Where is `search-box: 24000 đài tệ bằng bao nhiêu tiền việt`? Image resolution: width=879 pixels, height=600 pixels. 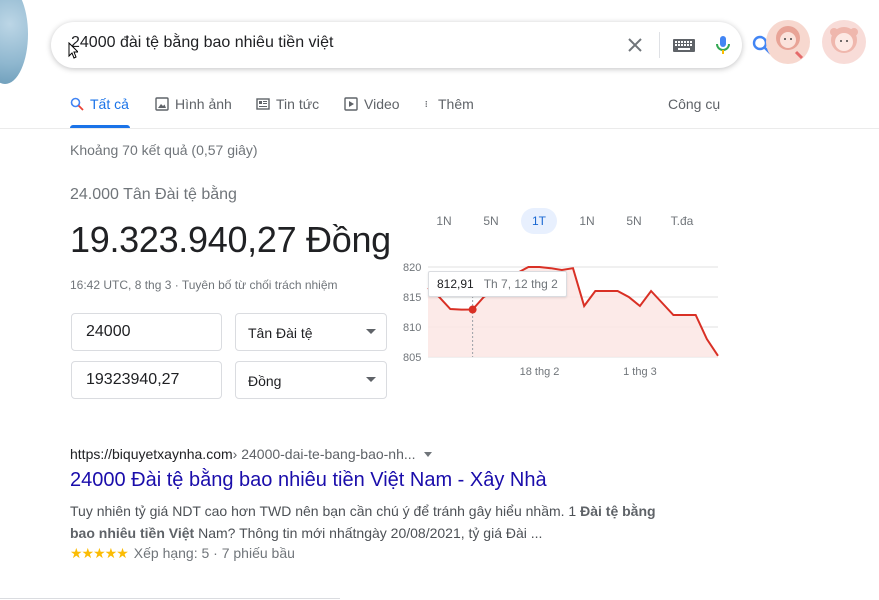 search-box: 24000 đài tệ bằng bao nhiêu tiền việt is located at coordinates (411, 45).